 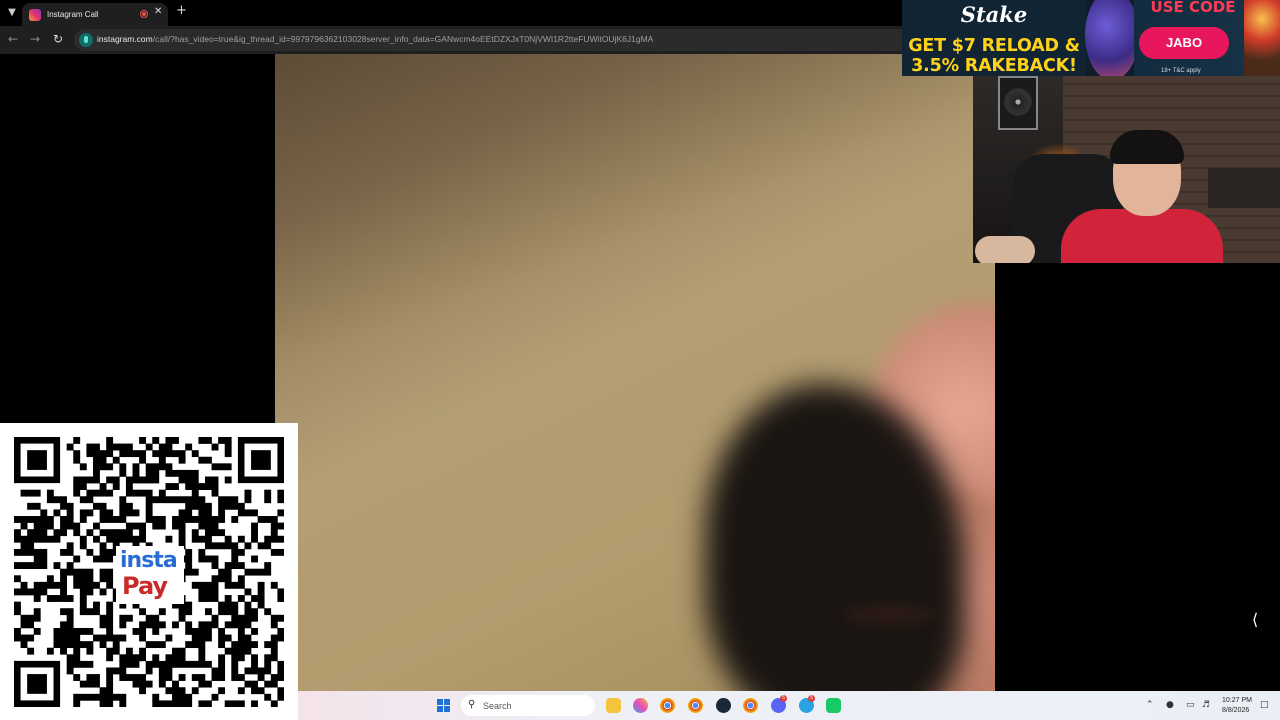 What do you see at coordinates (497, 706) in the screenshot?
I see `search-placeholder: Search` at bounding box center [497, 706].